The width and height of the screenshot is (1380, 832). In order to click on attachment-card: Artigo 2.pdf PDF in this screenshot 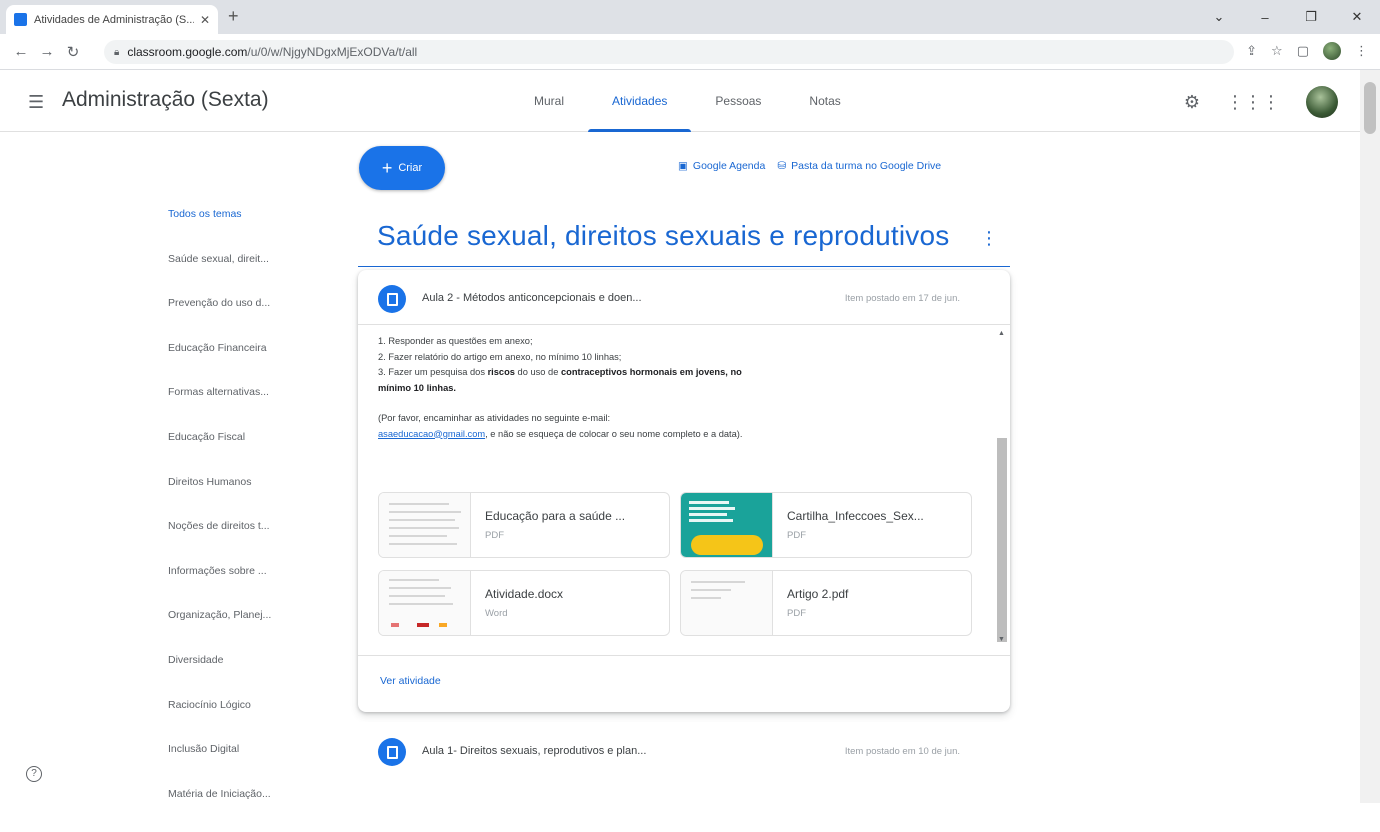, I will do `click(826, 603)`.